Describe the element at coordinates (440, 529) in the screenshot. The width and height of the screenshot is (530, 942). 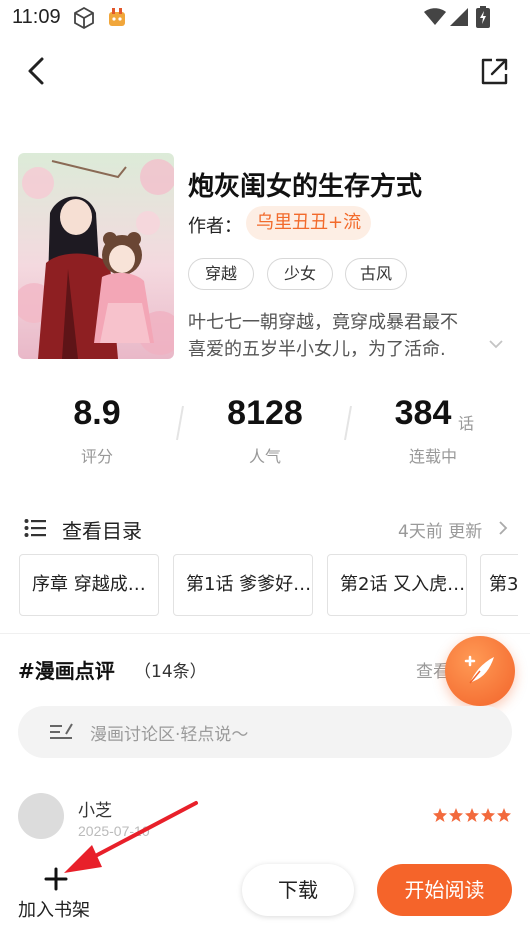
I see `catalog-update-text: 4天前 更新` at that location.